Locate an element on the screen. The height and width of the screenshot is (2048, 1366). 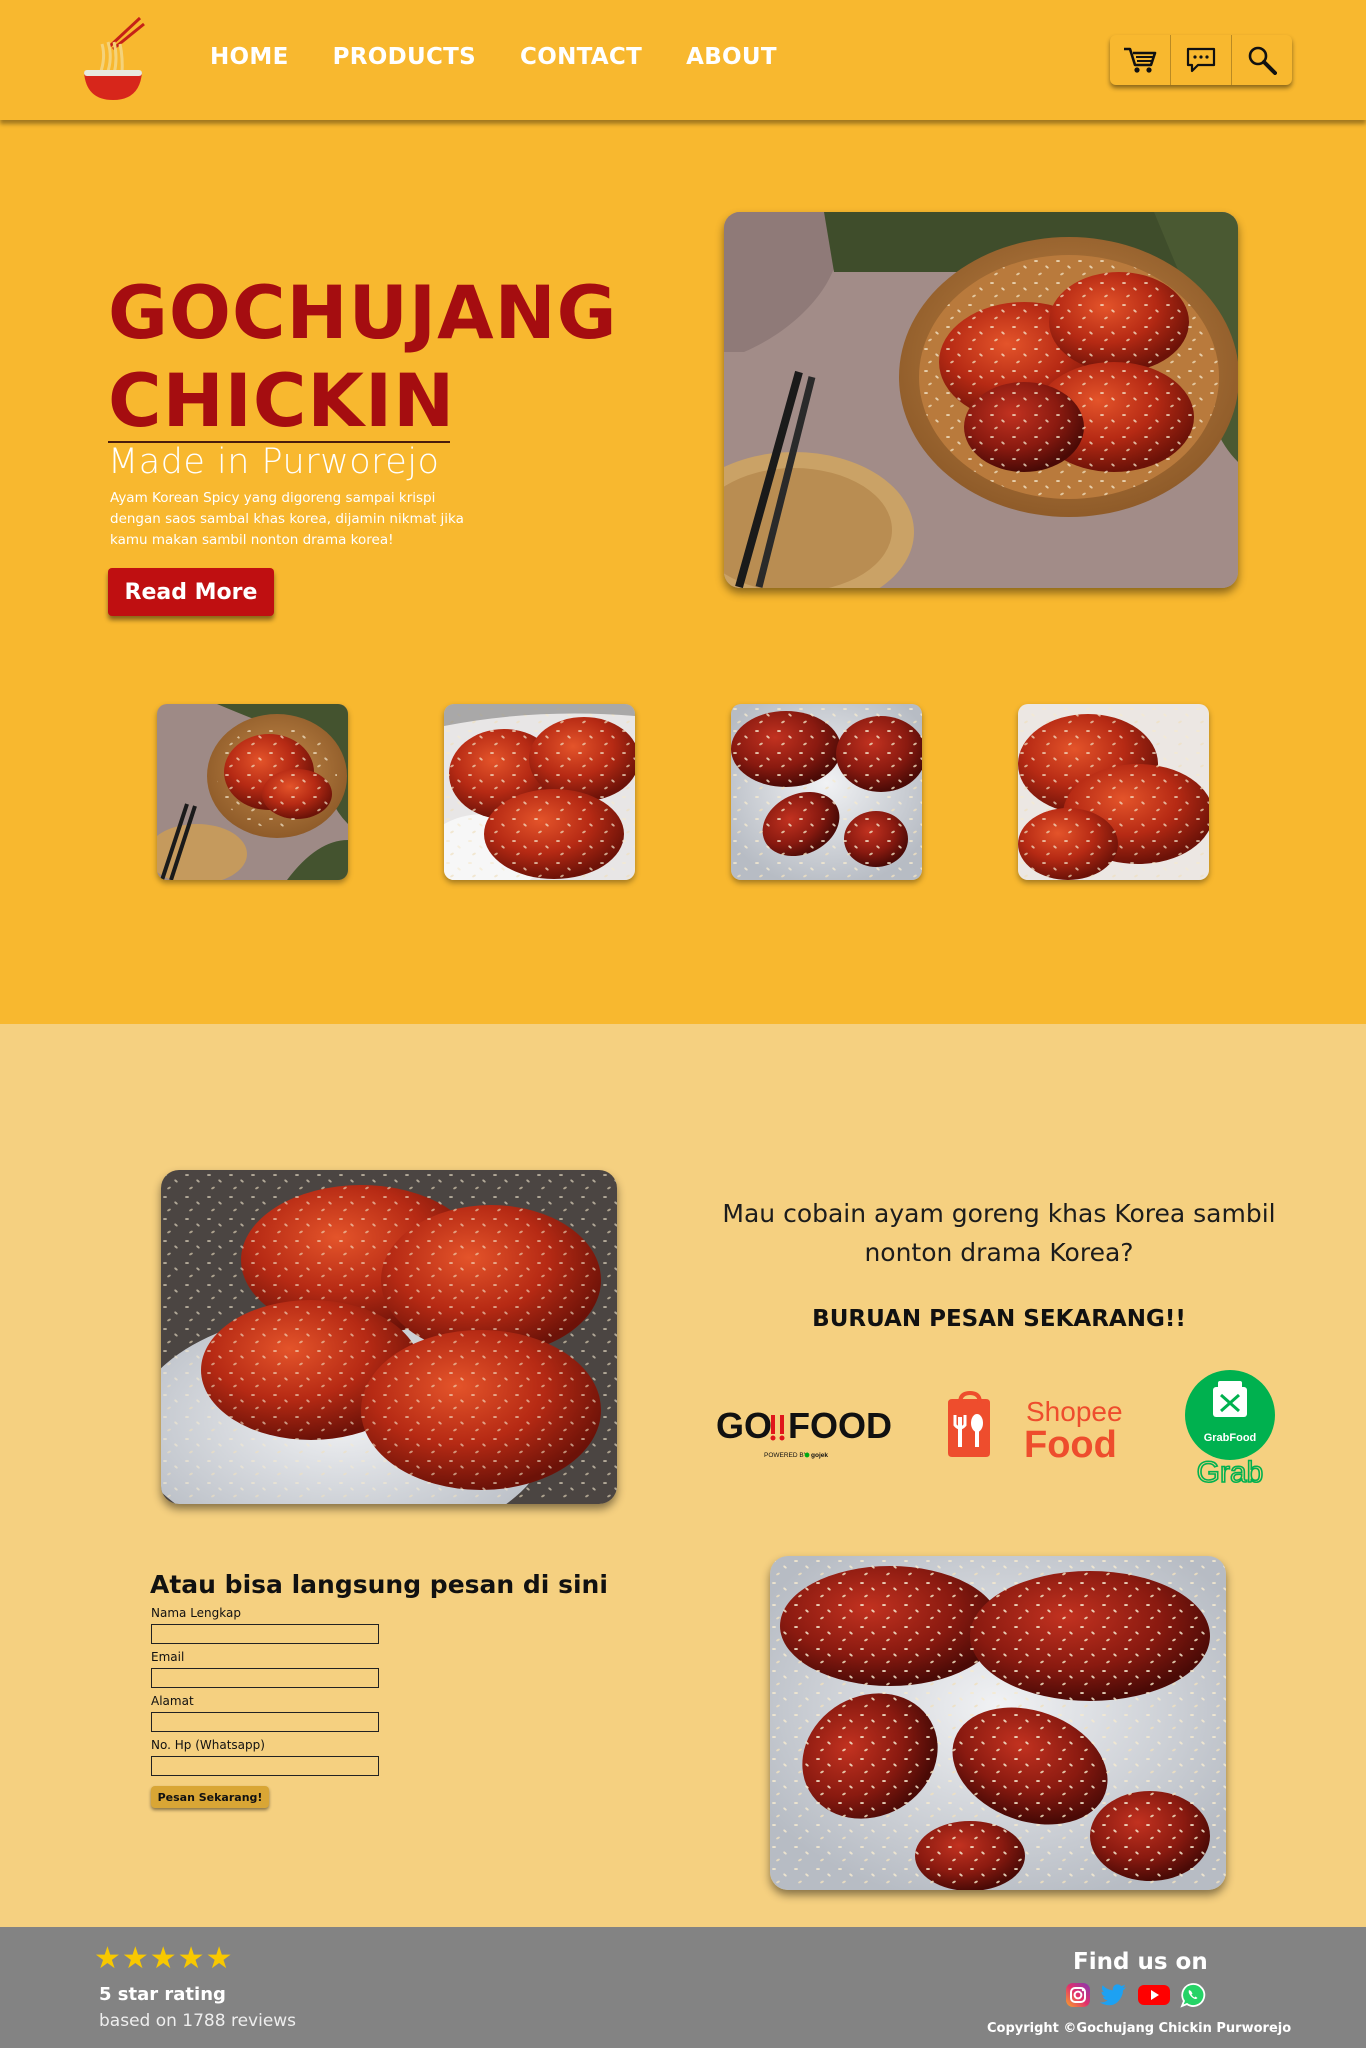
svg-text: GrabFood is located at coordinates (1230, 1438).